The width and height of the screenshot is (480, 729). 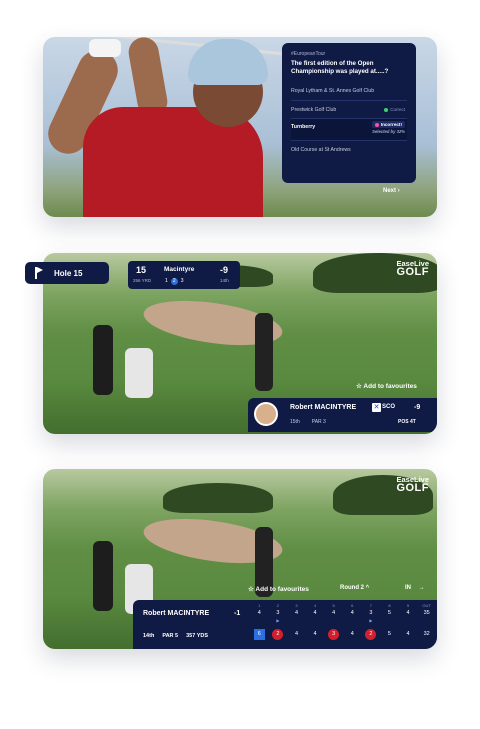 I want to click on hole-column: 543, so click(x=333, y=621).